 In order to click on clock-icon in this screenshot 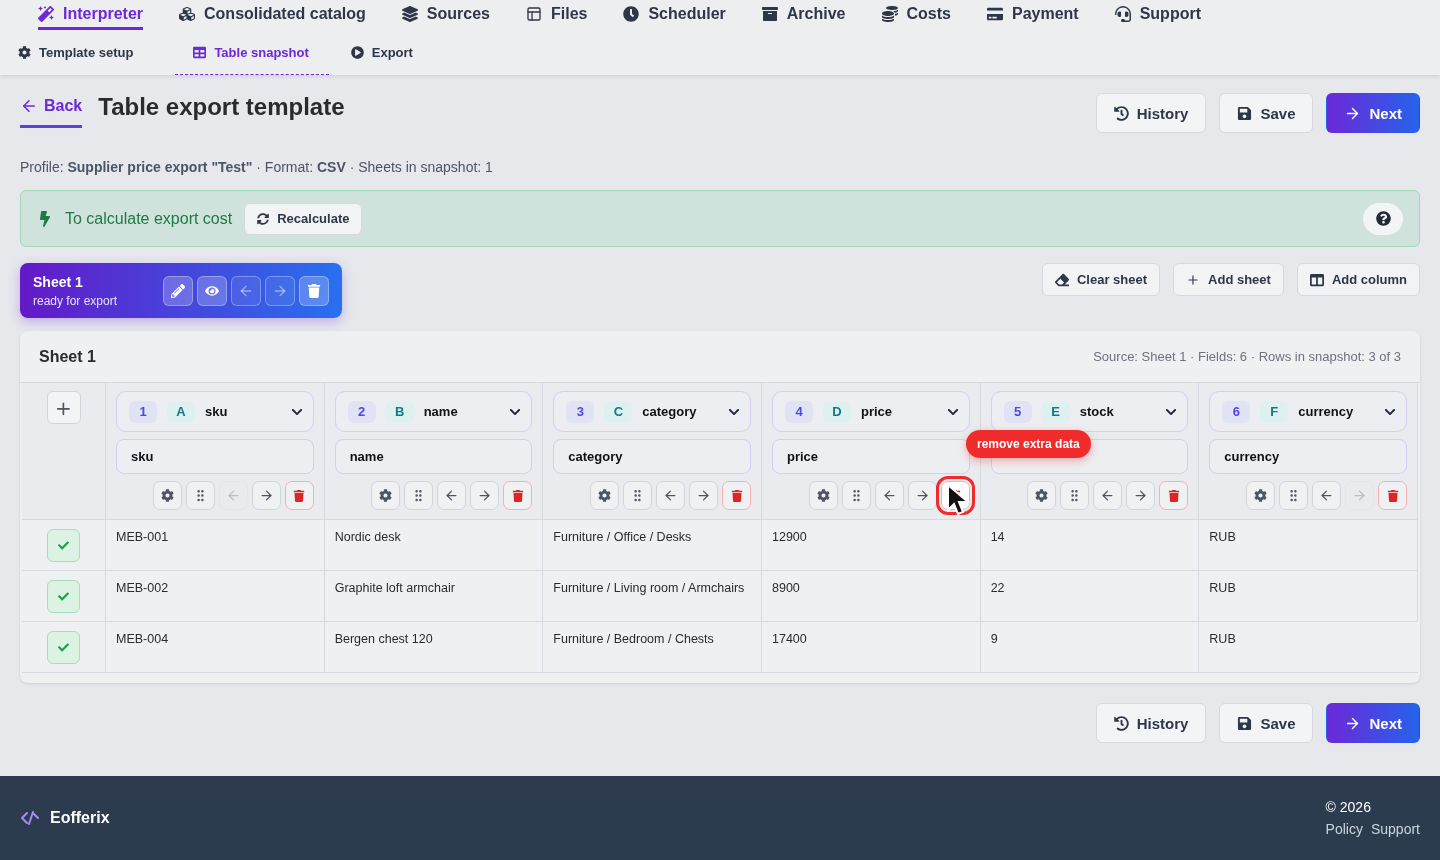, I will do `click(631, 13)`.